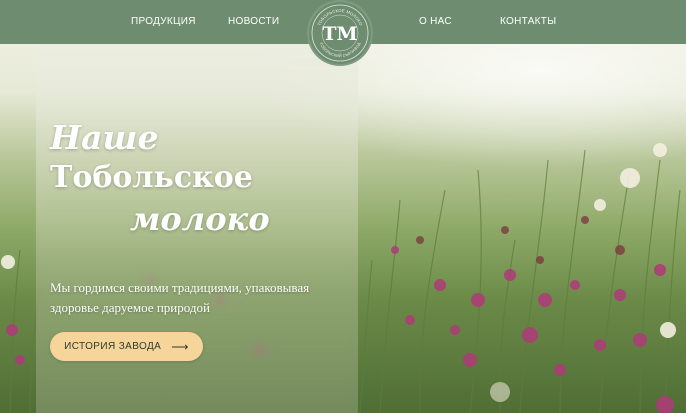 The height and width of the screenshot is (413, 686). I want to click on arrow-right-icon: ⟶, so click(180, 346).